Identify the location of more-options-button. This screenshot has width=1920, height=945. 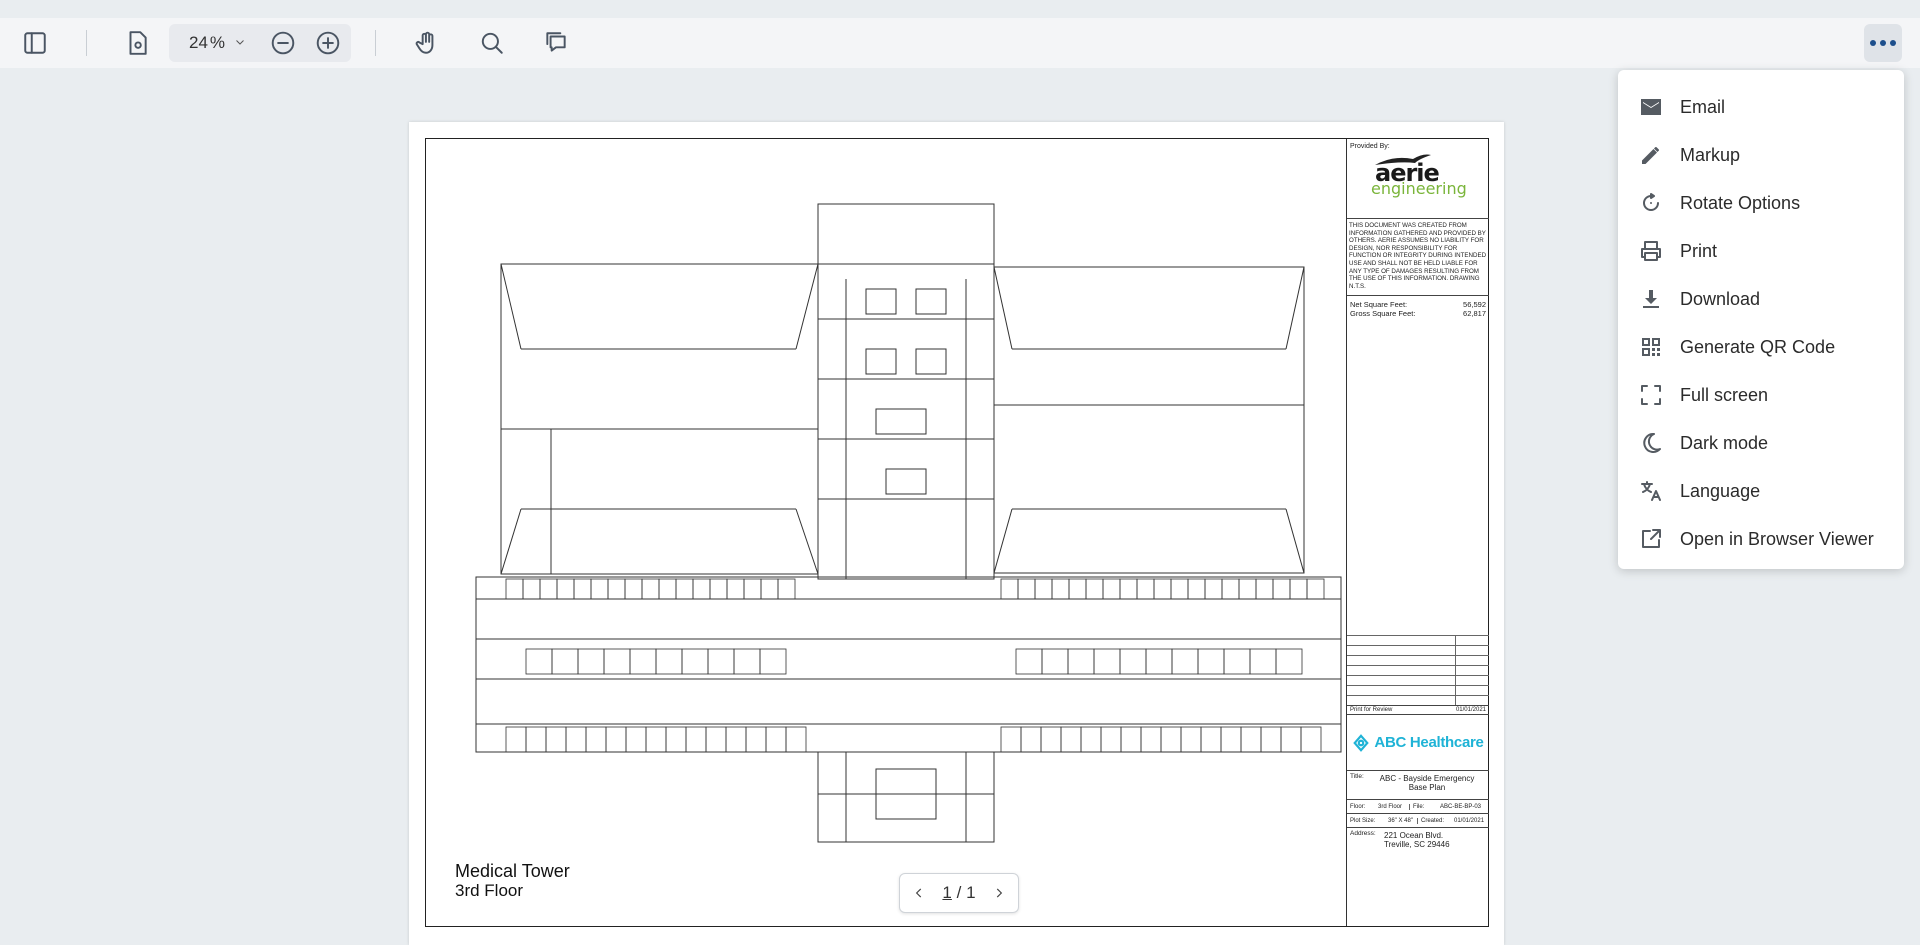
(1883, 43).